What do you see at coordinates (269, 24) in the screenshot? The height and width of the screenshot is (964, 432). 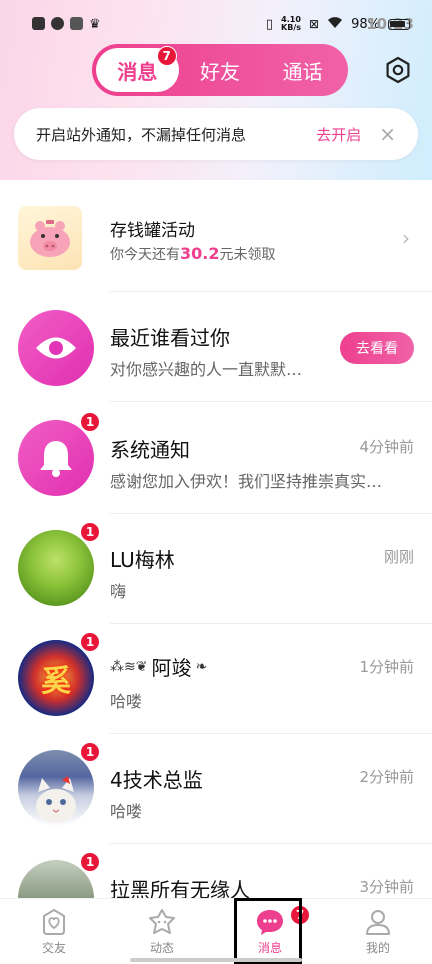 I see `vibrate-icon: ▯` at bounding box center [269, 24].